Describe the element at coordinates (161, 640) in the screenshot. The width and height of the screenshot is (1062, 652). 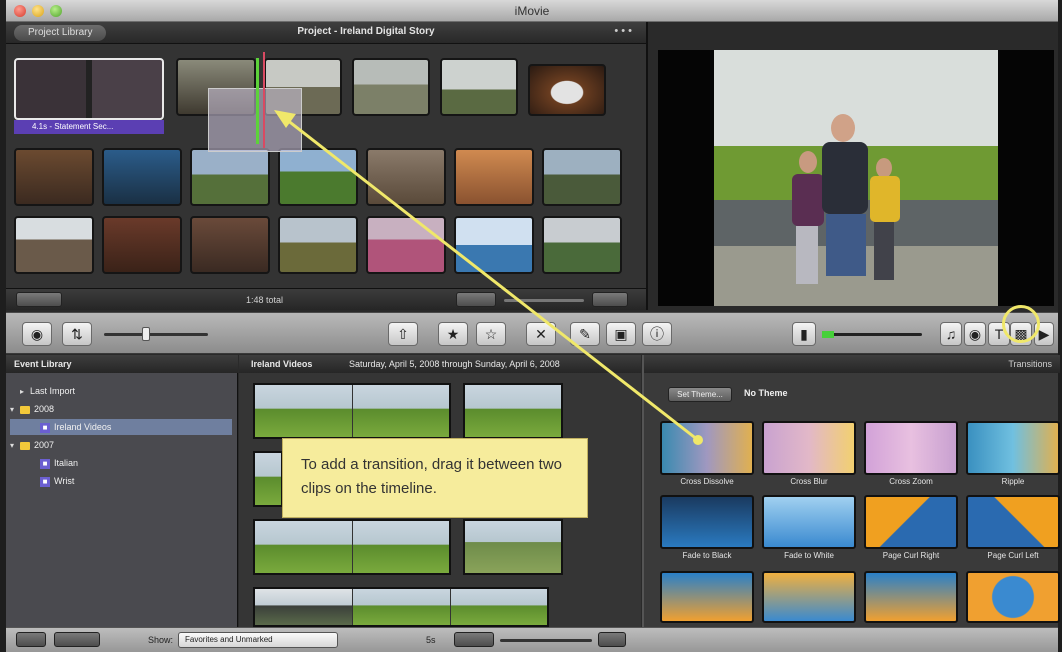
I see `show-label: Show:` at that location.